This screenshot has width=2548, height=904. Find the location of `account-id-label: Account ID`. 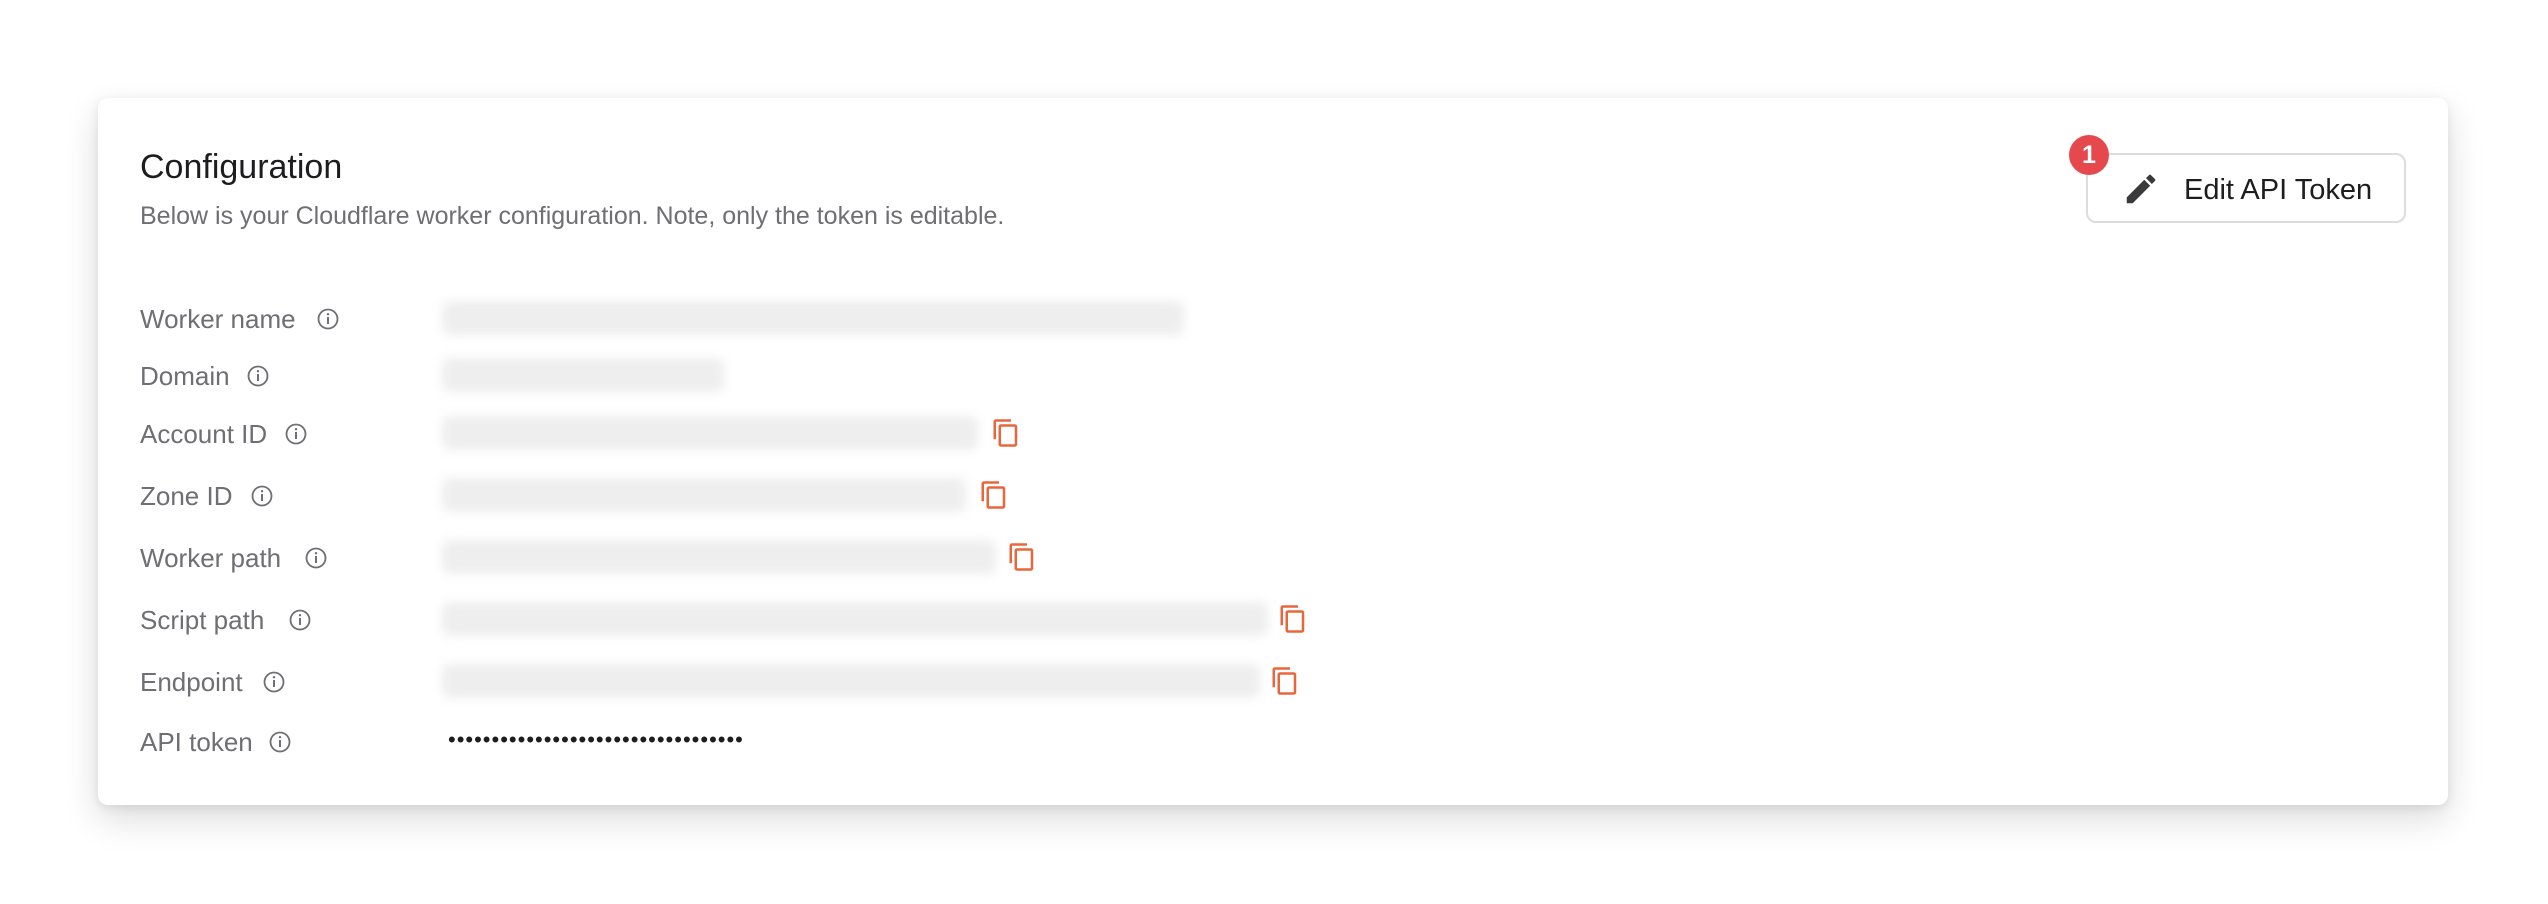

account-id-label: Account ID is located at coordinates (204, 434).